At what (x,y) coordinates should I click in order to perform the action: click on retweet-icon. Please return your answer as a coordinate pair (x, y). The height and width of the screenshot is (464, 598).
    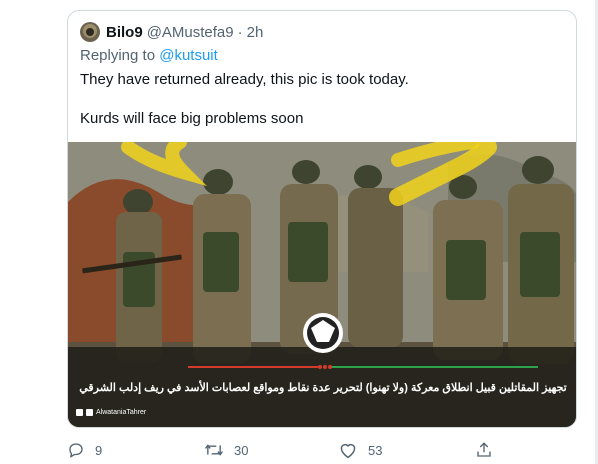
    Looking at the image, I should click on (214, 450).